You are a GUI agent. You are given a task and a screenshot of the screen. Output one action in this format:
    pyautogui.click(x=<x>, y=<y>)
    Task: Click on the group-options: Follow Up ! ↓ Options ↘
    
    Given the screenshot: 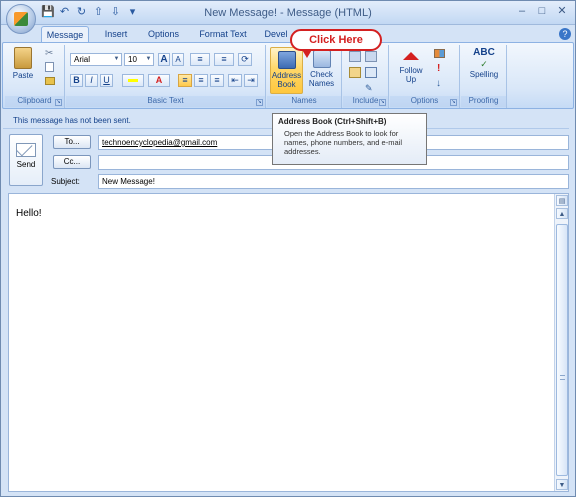 What is the action you would take?
    pyautogui.click(x=425, y=76)
    